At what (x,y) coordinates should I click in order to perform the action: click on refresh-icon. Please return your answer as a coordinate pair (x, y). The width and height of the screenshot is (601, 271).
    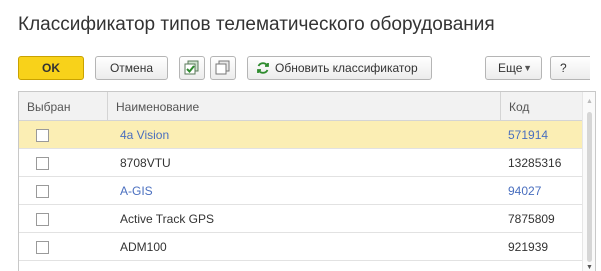
    Looking at the image, I should click on (263, 68).